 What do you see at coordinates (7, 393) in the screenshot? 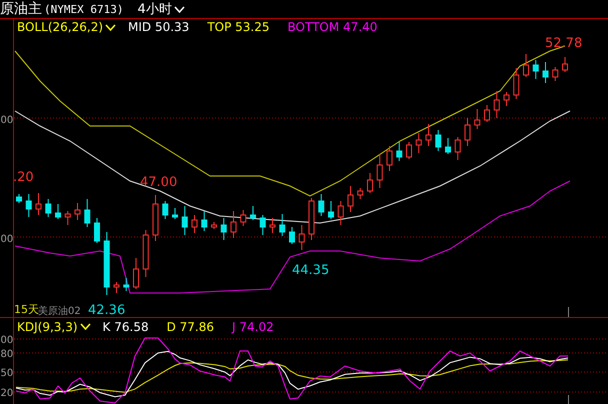
I see `axis-label: 20` at bounding box center [7, 393].